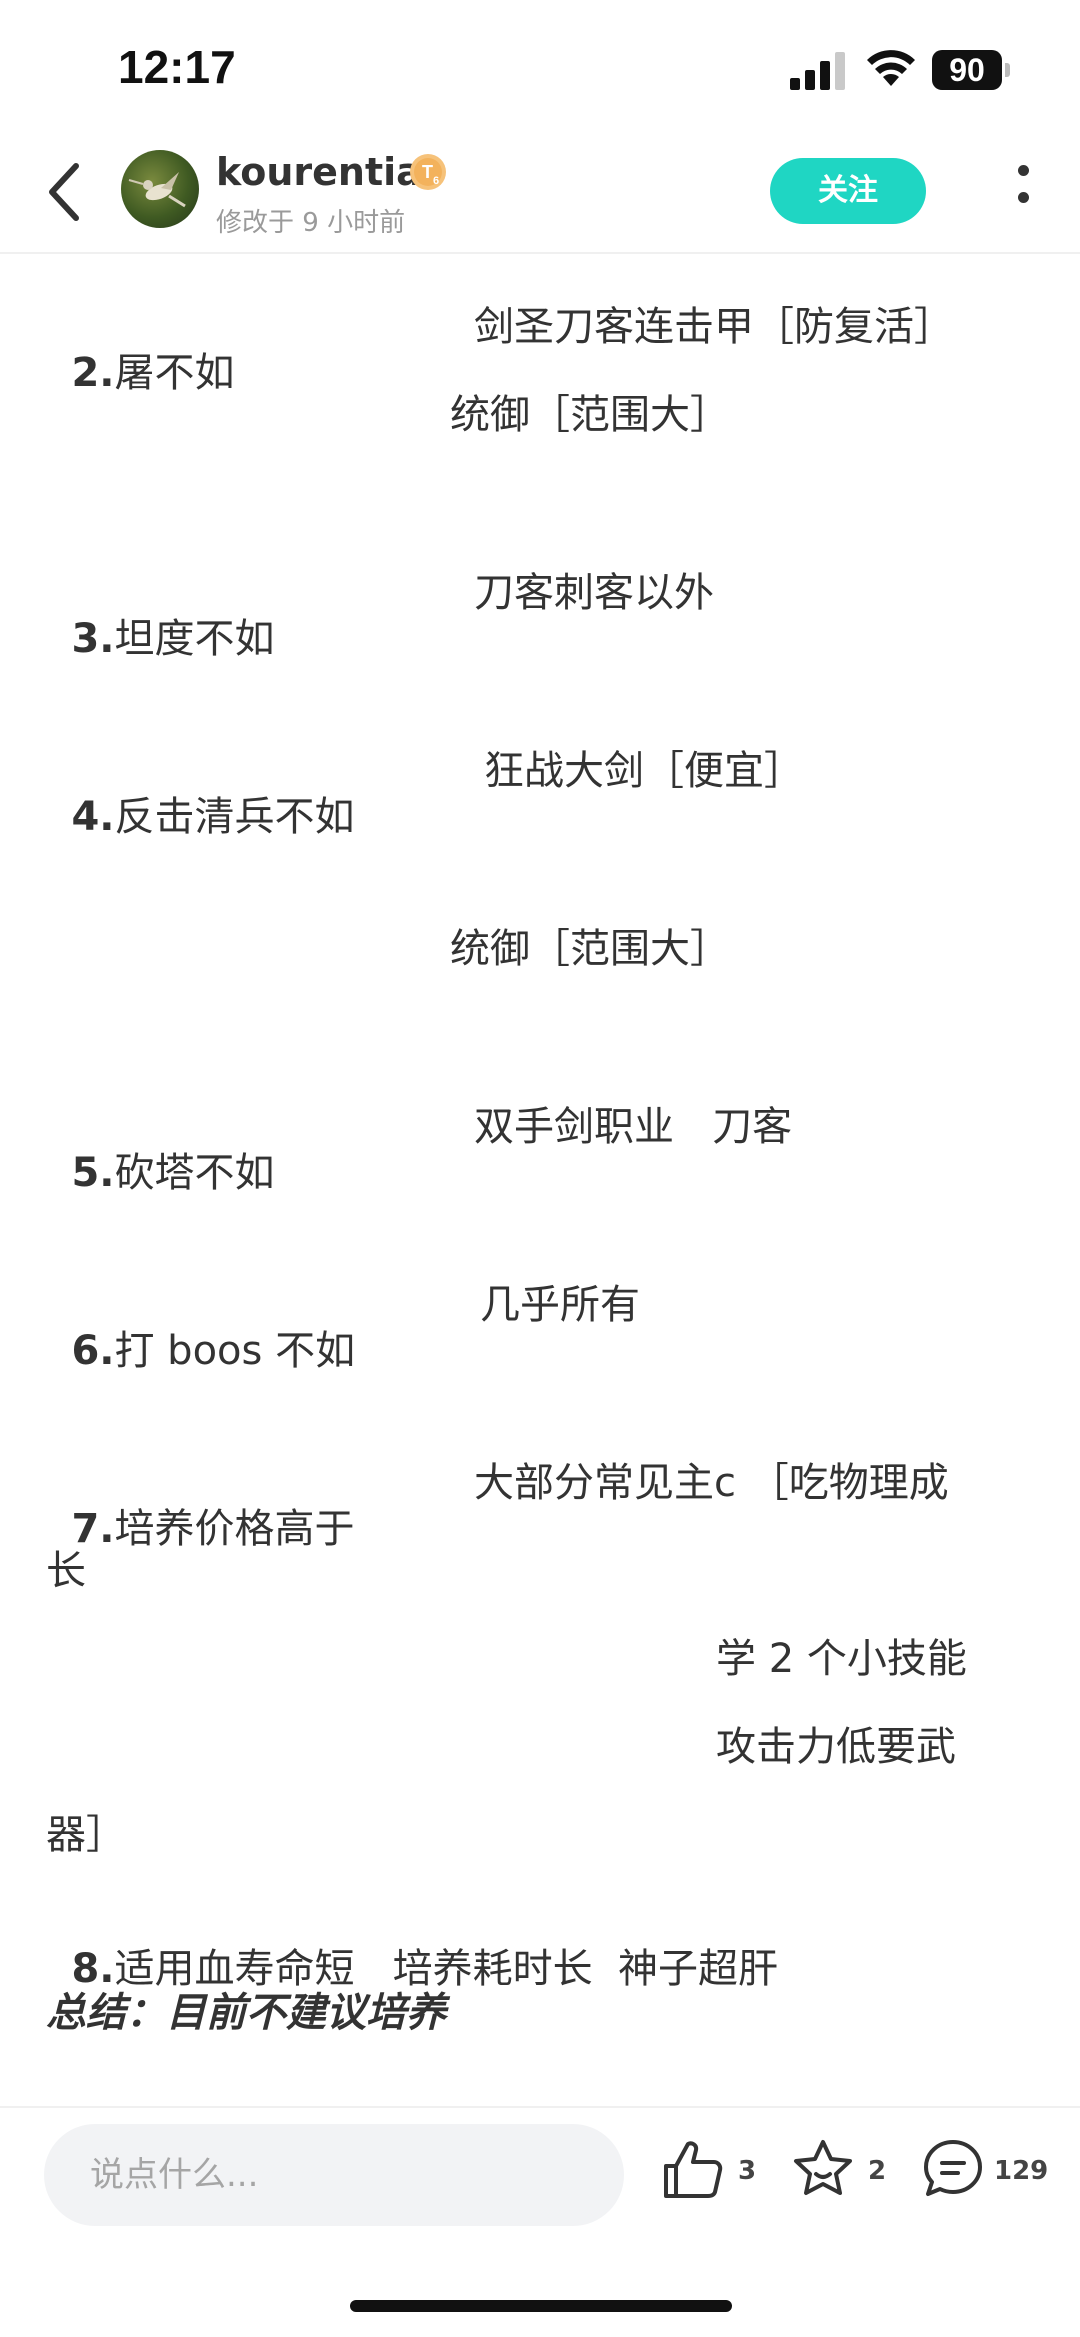 The height and width of the screenshot is (2337, 1080). What do you see at coordinates (848, 191) in the screenshot?
I see `follow-button: 关注` at bounding box center [848, 191].